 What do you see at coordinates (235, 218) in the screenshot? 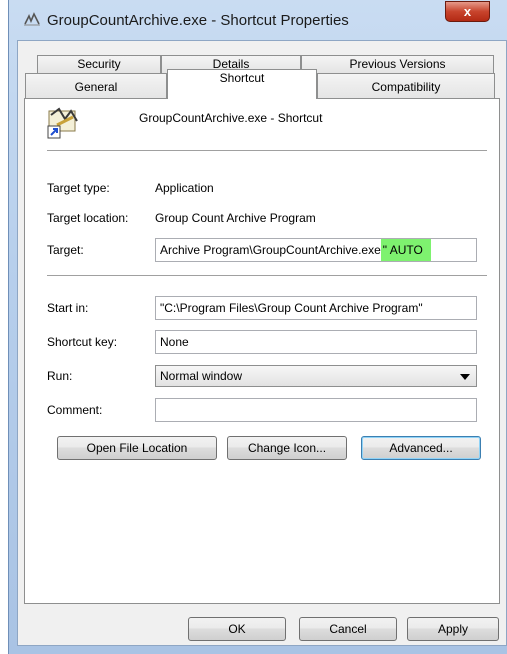
I see `target-location-value: Group Count Archive Program` at bounding box center [235, 218].